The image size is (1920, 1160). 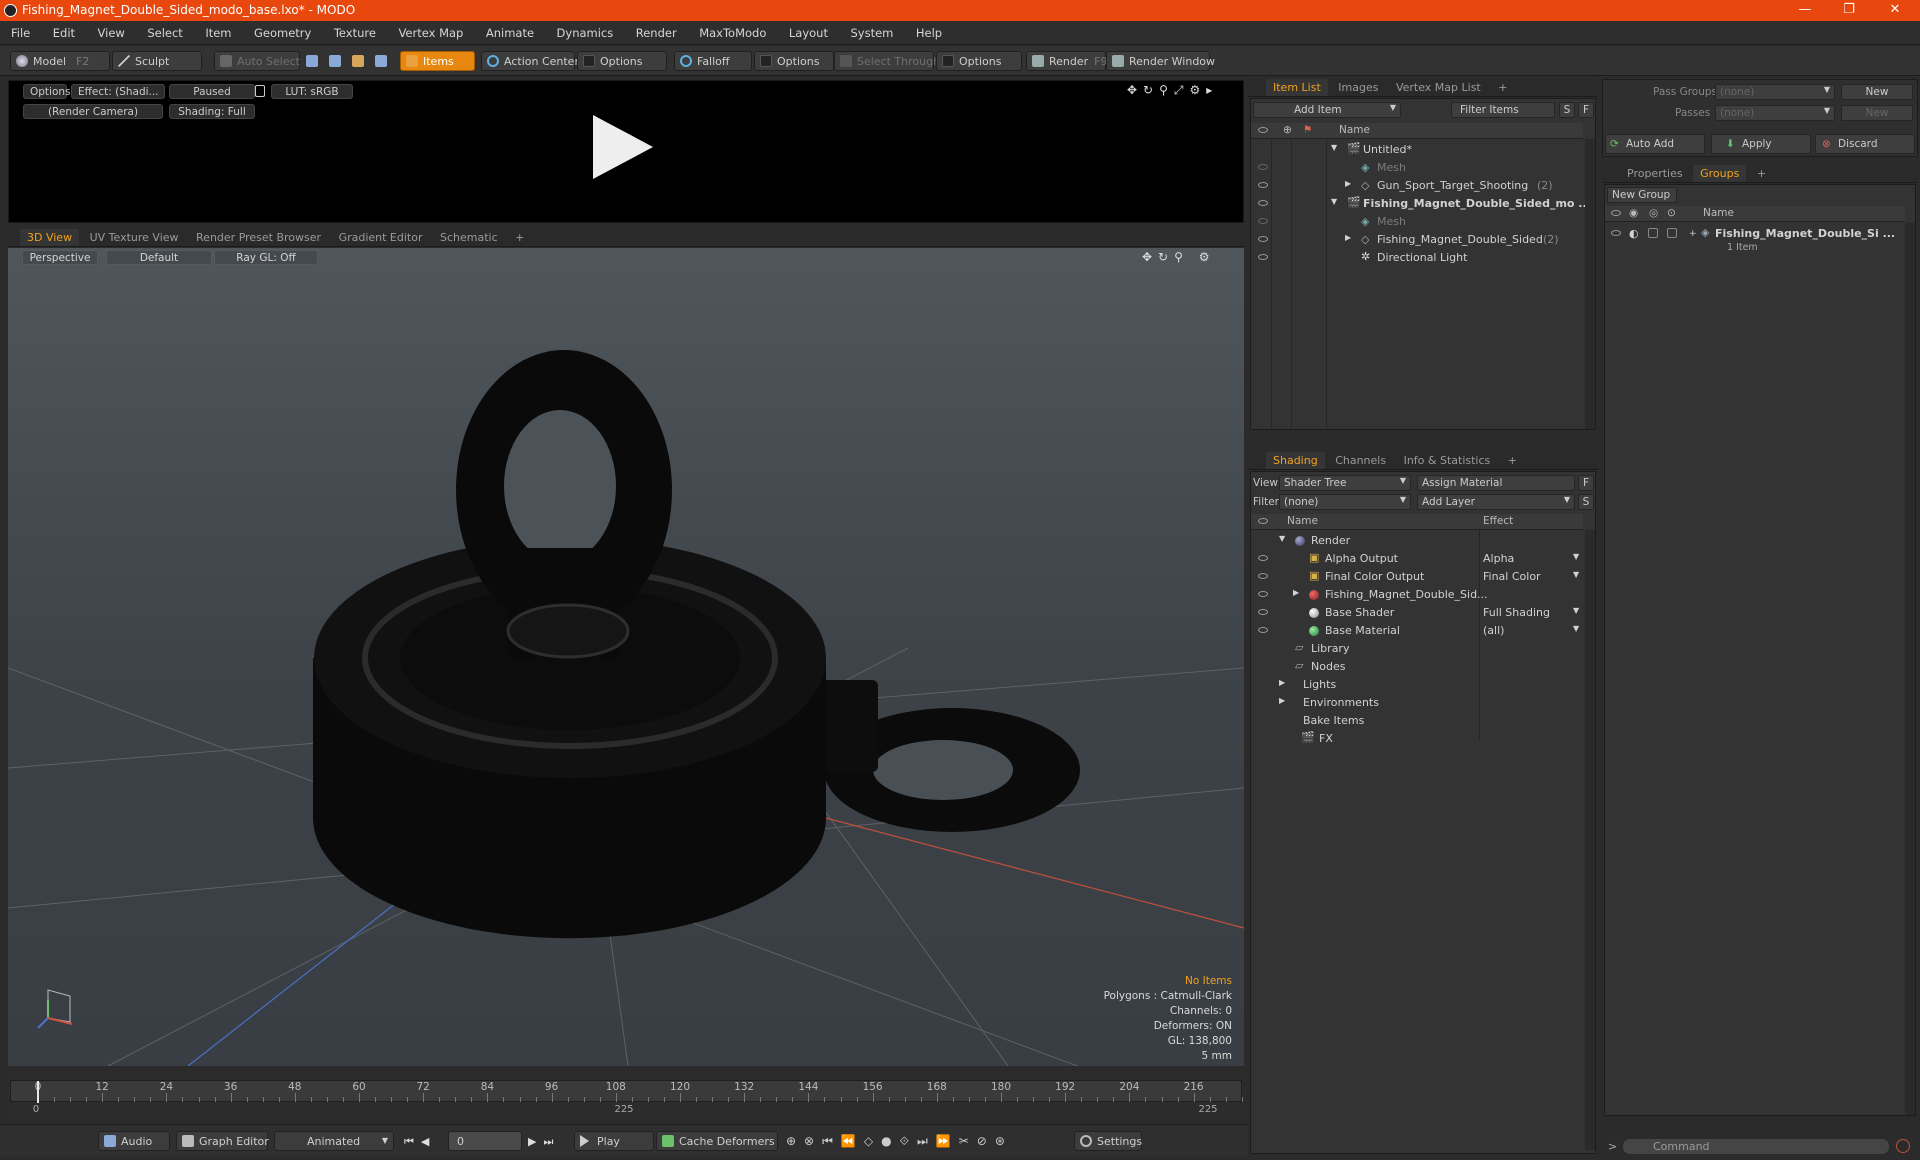 I want to click on tab-render-preset-browser: Render Preset Browser, so click(x=258, y=237).